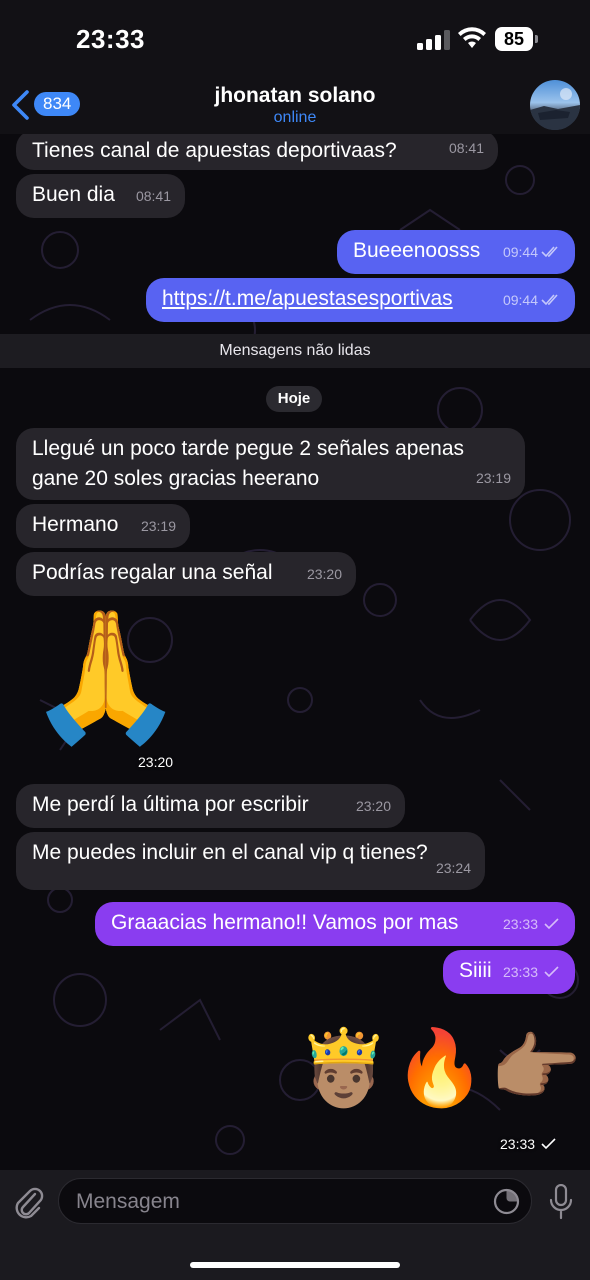 The width and height of the screenshot is (590, 1280). Describe the element at coordinates (295, 351) in the screenshot. I see `unread-messages-banner: Mensagens não lidas` at that location.